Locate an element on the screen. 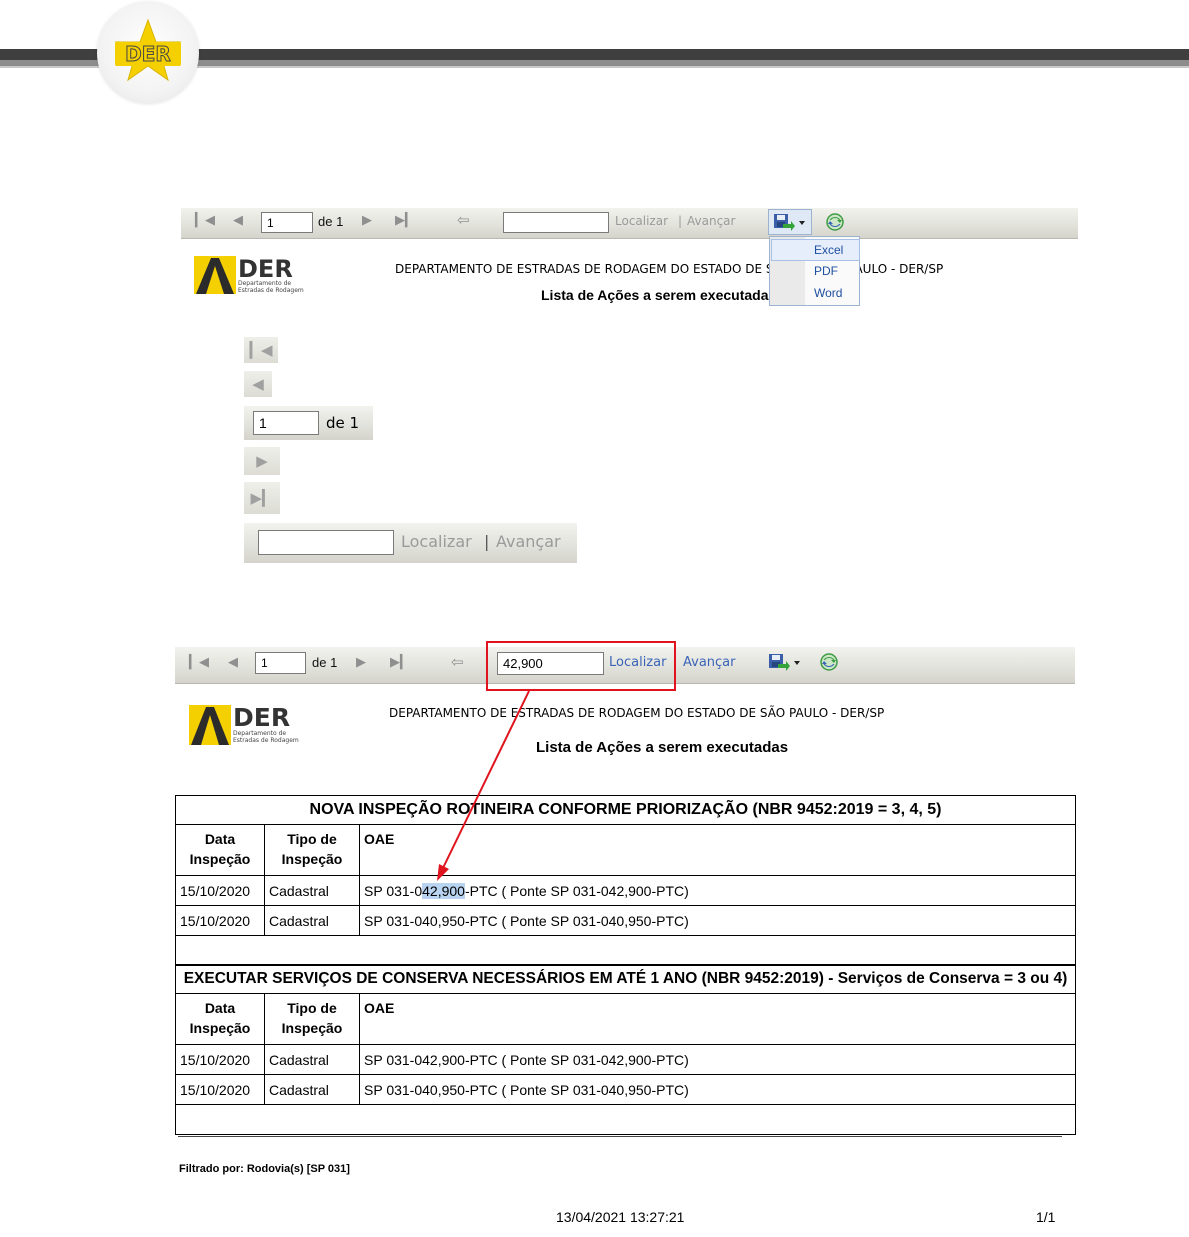 The height and width of the screenshot is (1237, 1189). last-page-icon-2: ▶▎ is located at coordinates (400, 663).